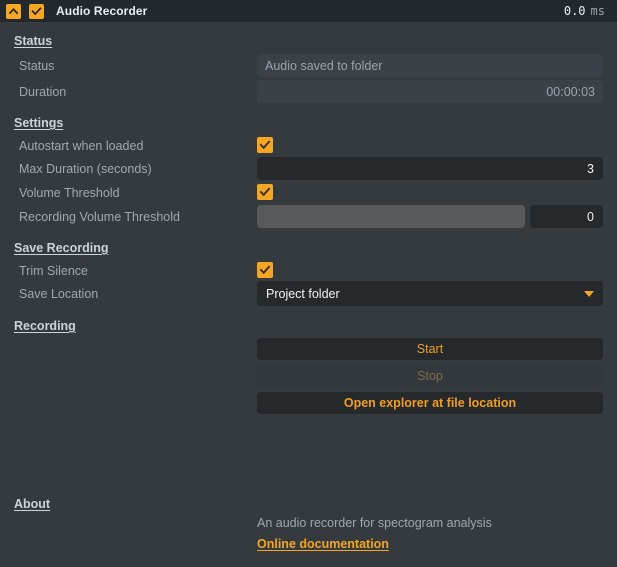 Image resolution: width=617 pixels, height=567 pixels. What do you see at coordinates (45, 326) in the screenshot?
I see `section-heading-recording: Recording` at bounding box center [45, 326].